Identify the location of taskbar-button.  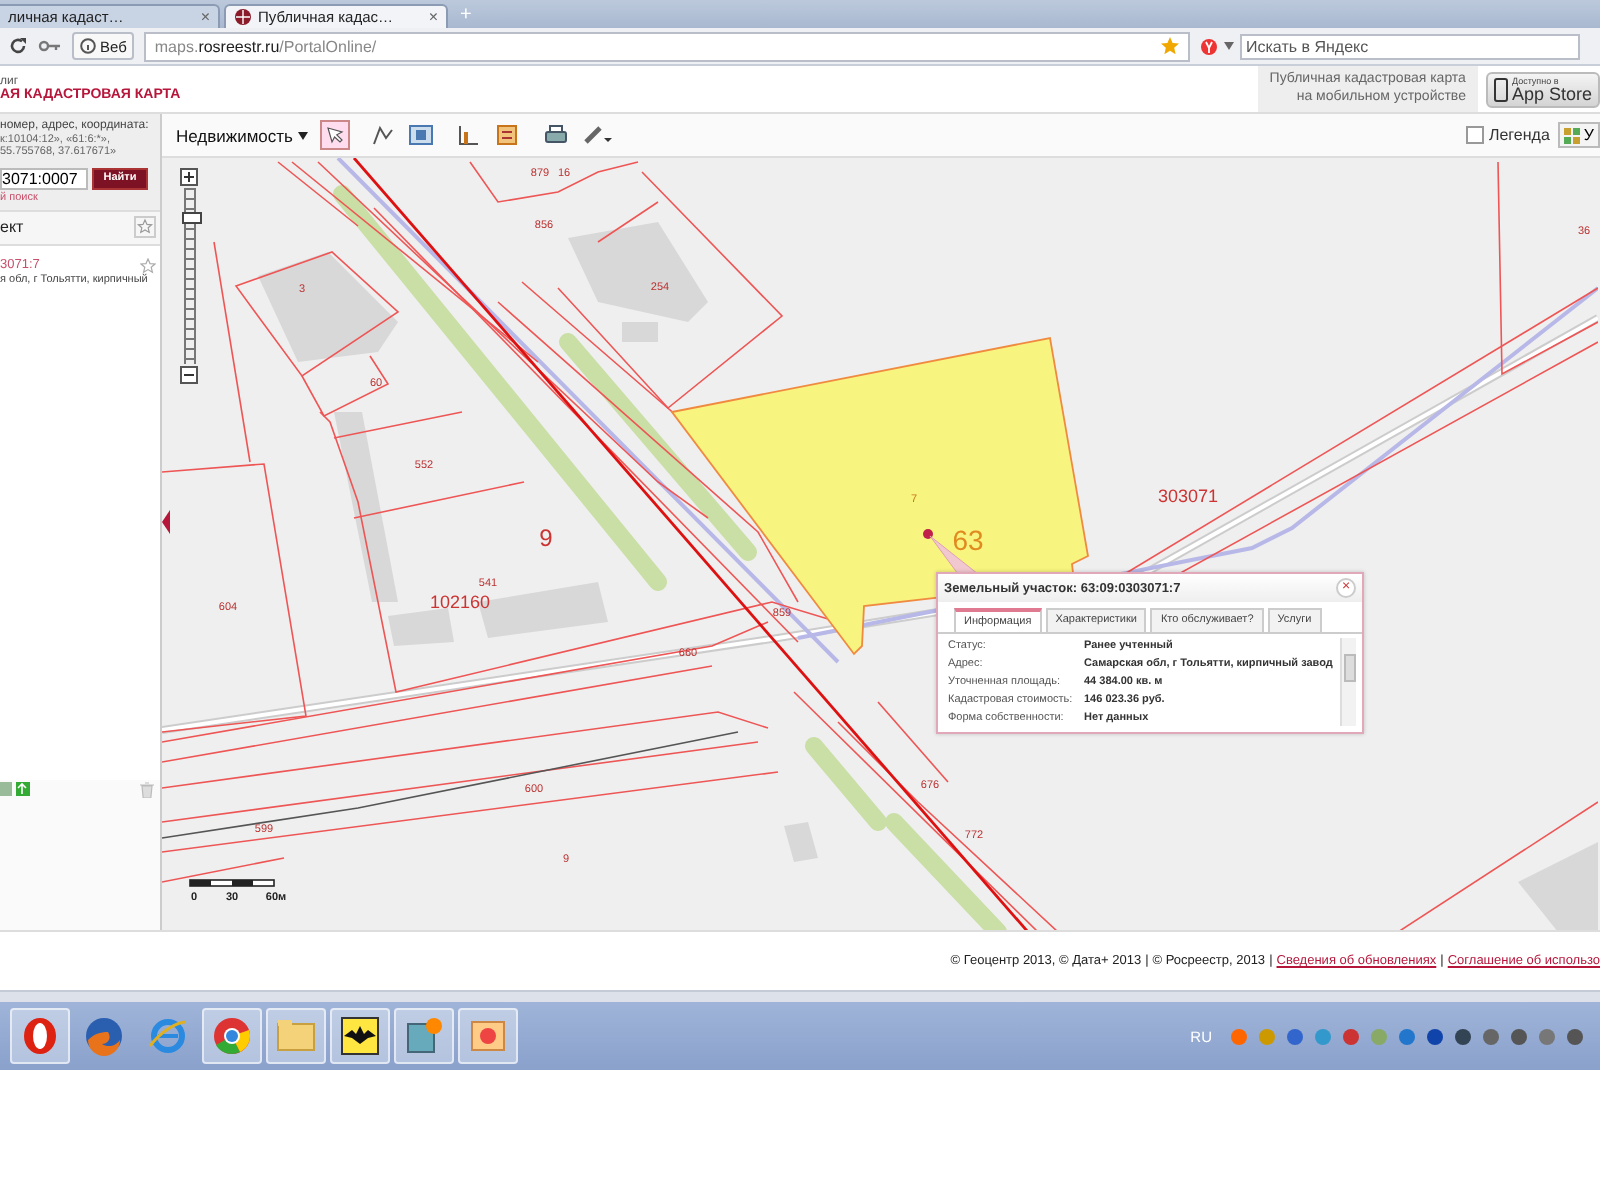
(360, 1036).